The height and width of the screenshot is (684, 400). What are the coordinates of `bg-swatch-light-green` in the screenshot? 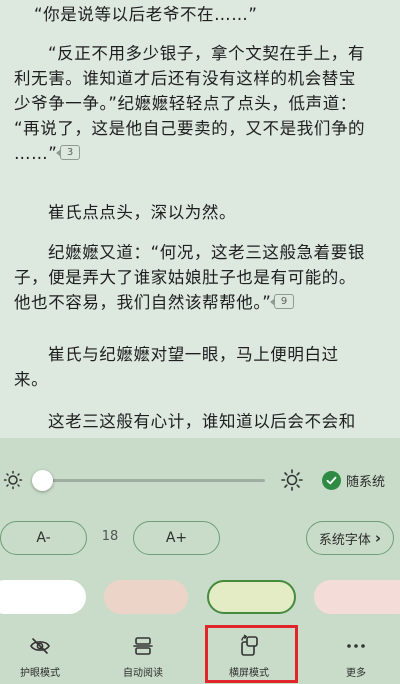 It's located at (251, 597).